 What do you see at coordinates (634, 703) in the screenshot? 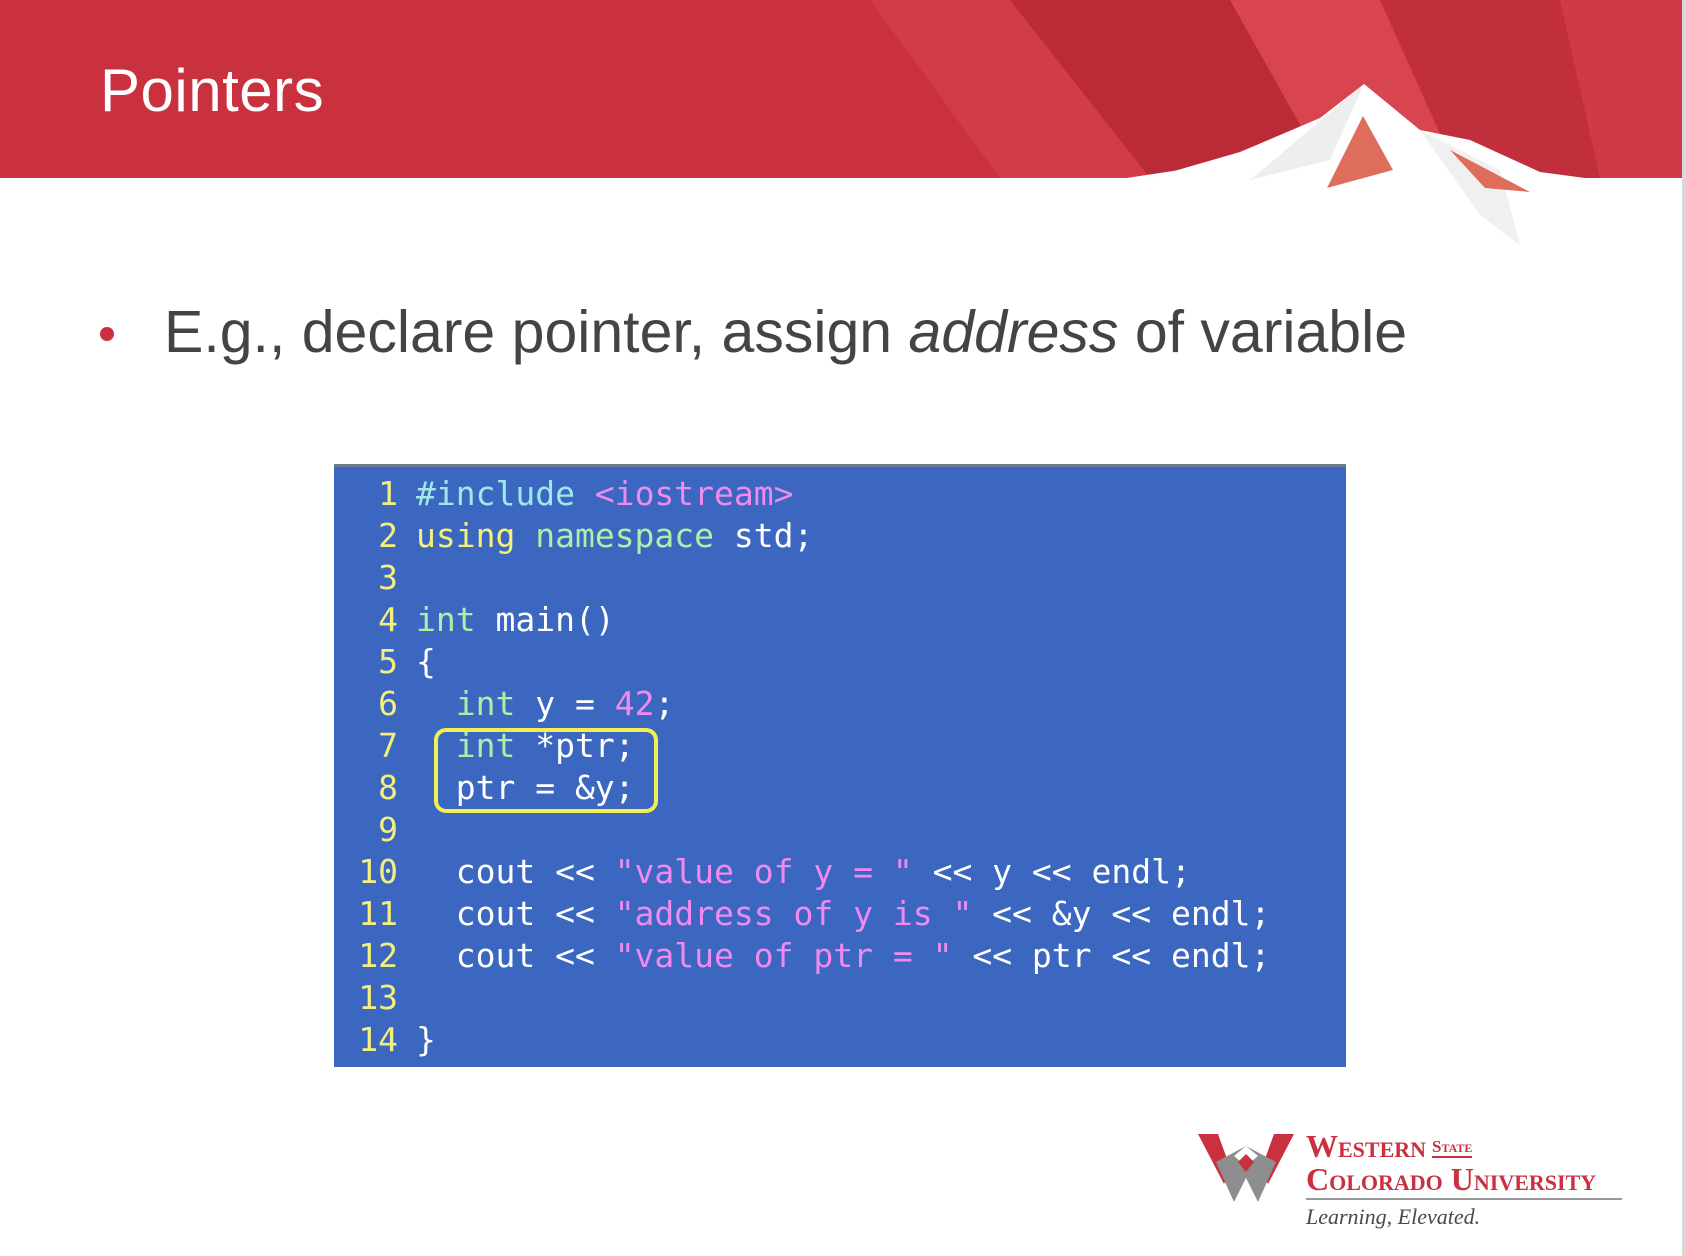
I see `code-token: 42` at bounding box center [634, 703].